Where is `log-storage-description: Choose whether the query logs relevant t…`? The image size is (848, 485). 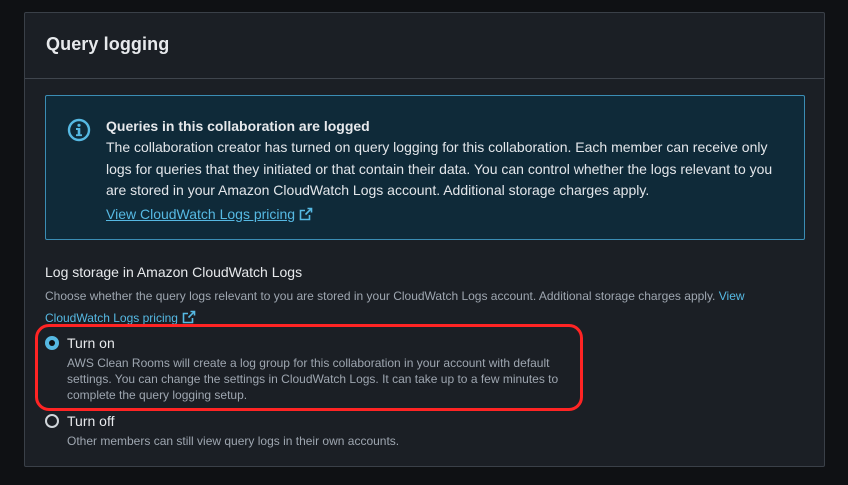
log-storage-description: Choose whether the query logs relevant t… is located at coordinates (415, 307).